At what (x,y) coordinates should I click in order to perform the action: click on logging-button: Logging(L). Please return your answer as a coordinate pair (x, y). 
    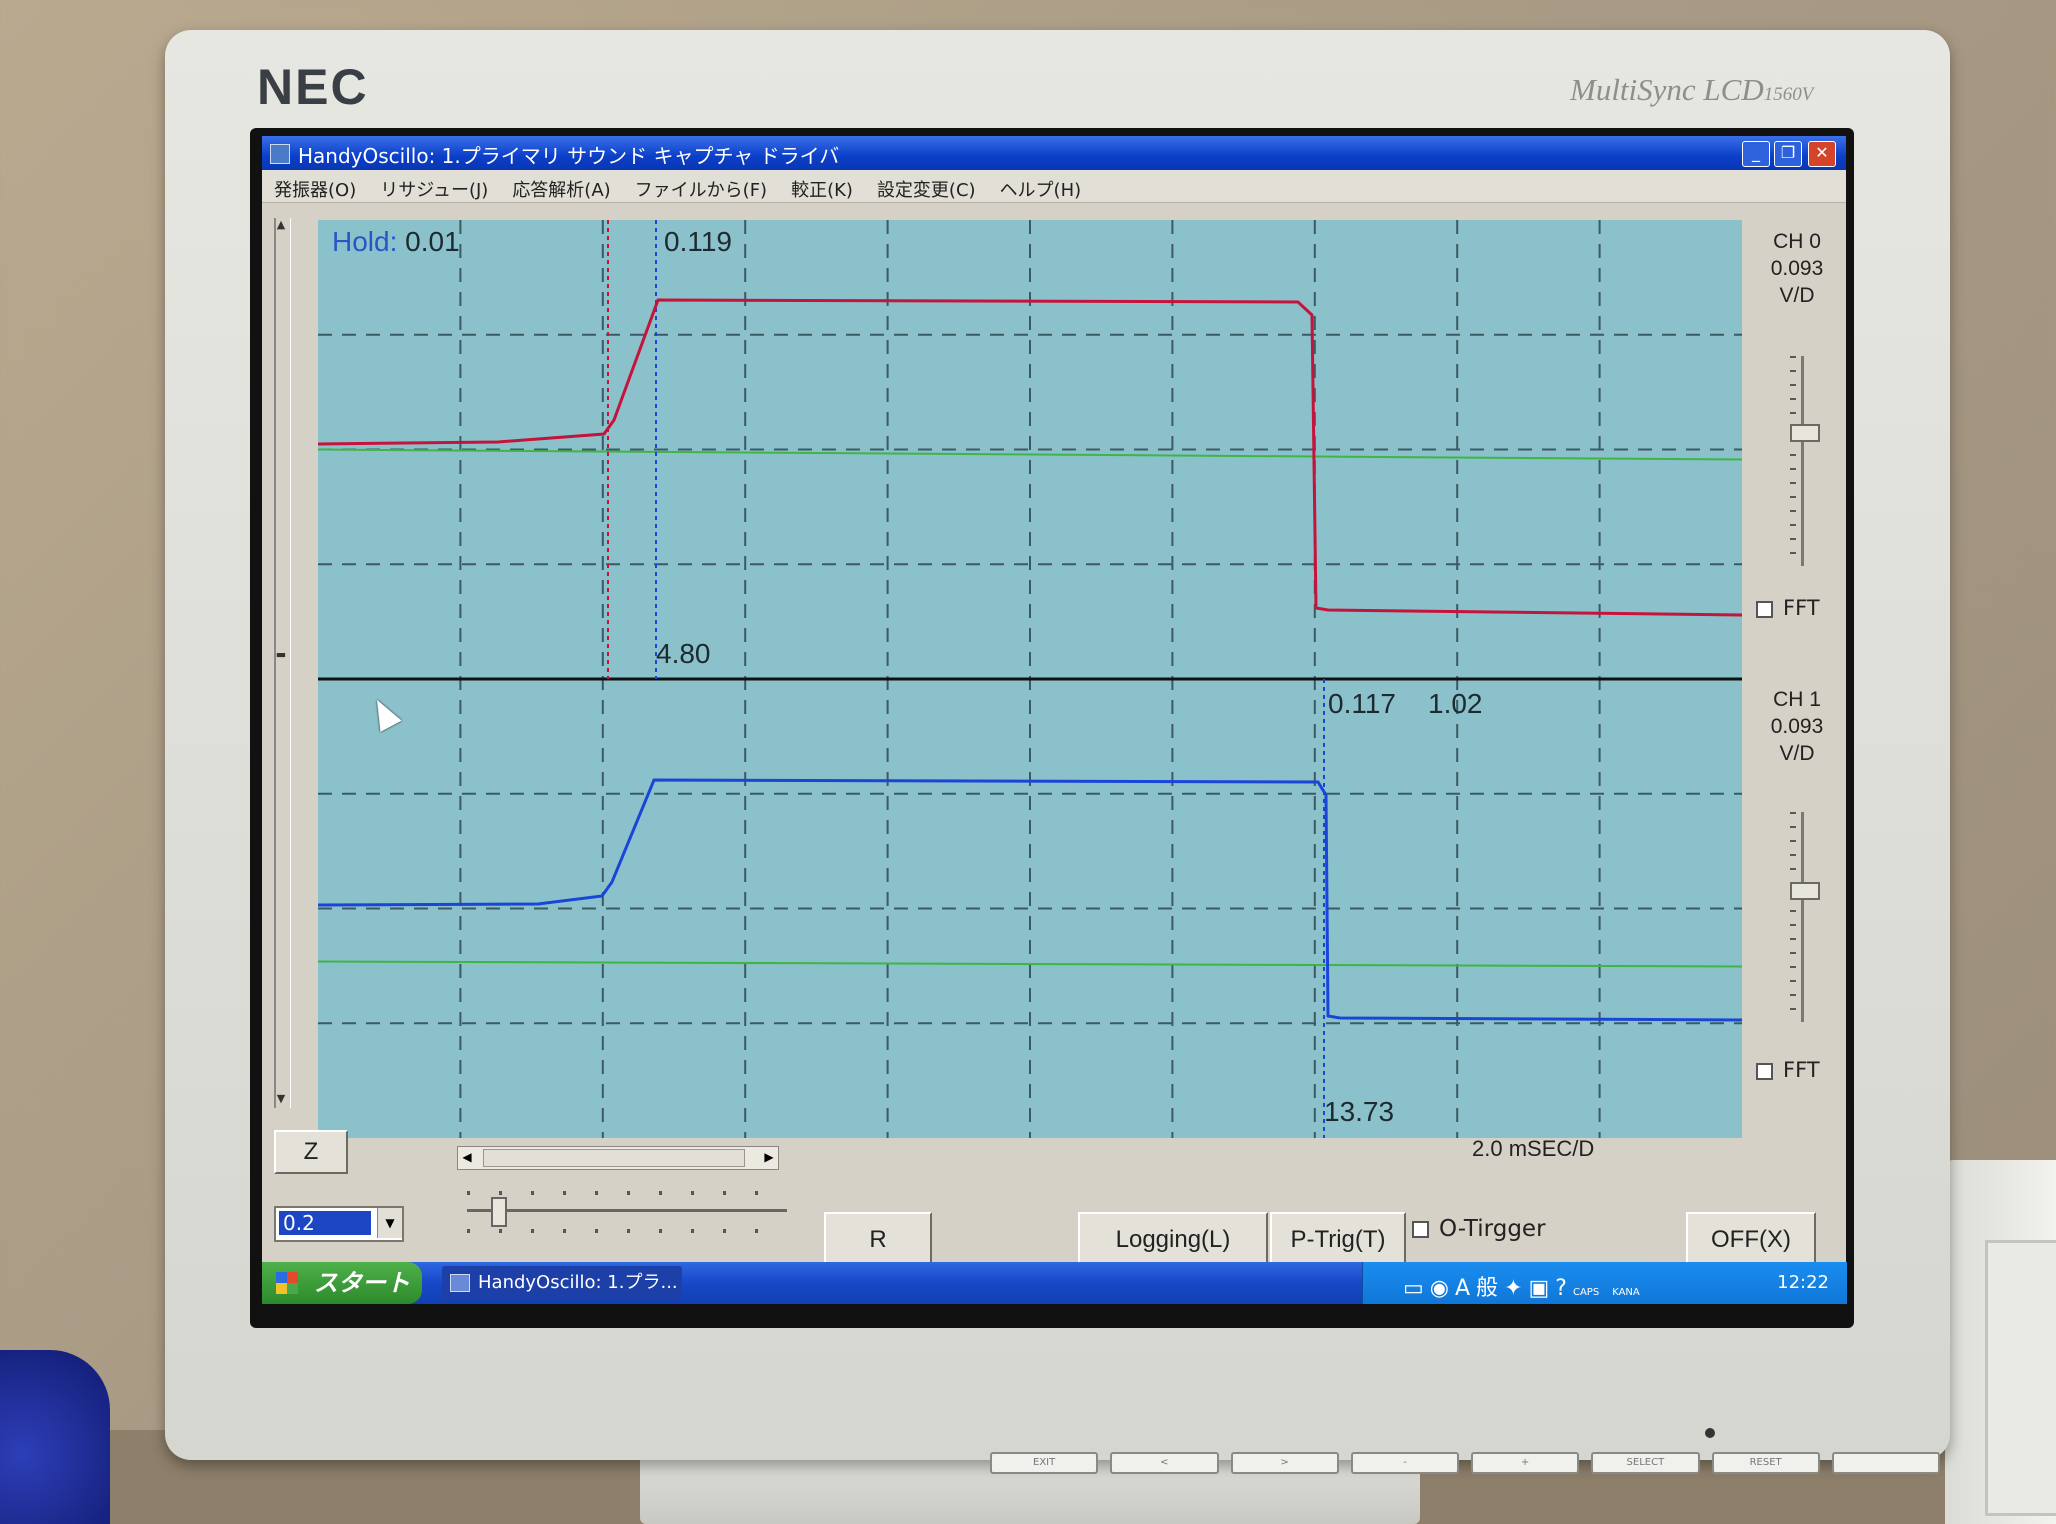
    Looking at the image, I should click on (1173, 1240).